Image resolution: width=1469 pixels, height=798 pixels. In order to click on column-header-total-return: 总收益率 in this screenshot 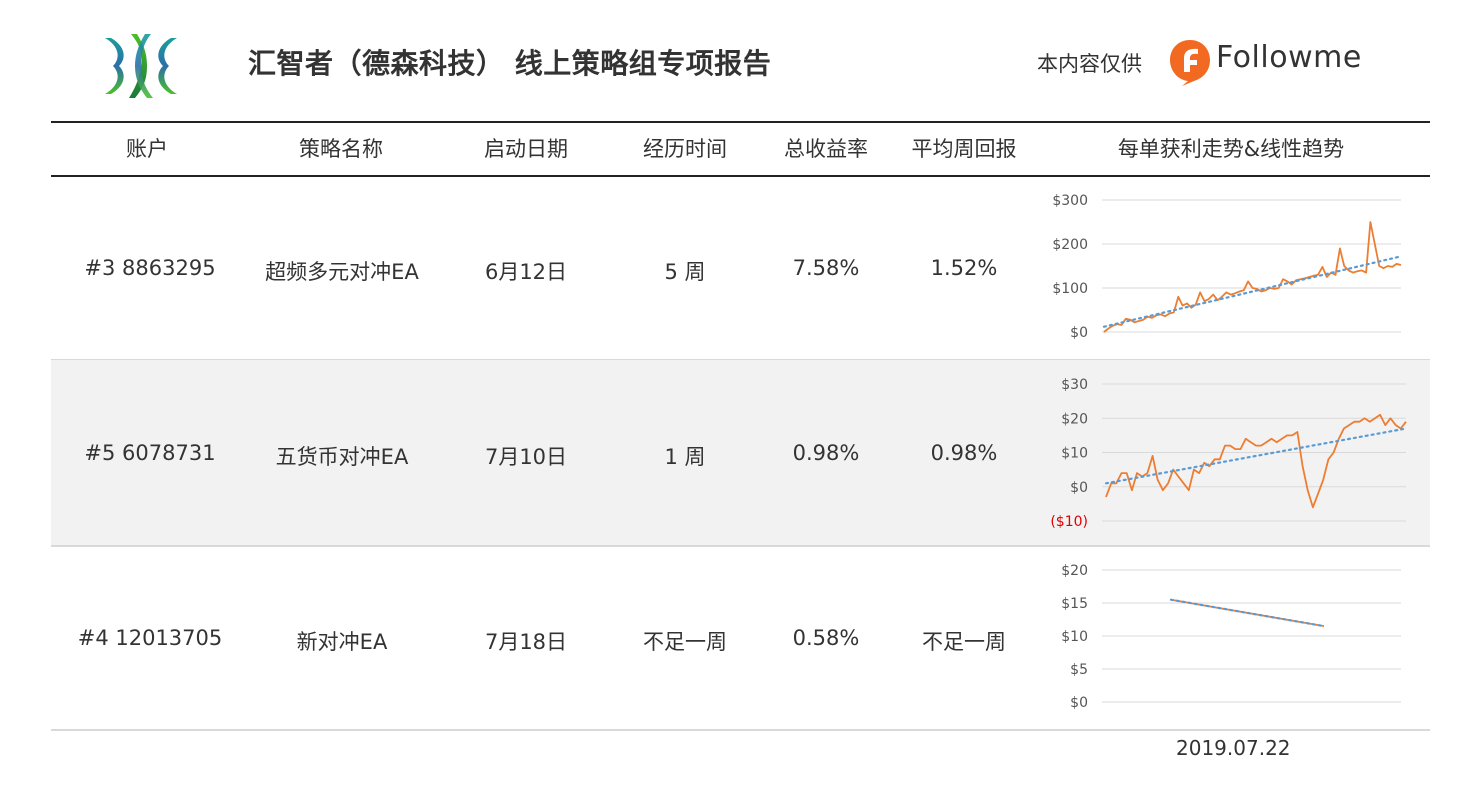, I will do `click(826, 149)`.